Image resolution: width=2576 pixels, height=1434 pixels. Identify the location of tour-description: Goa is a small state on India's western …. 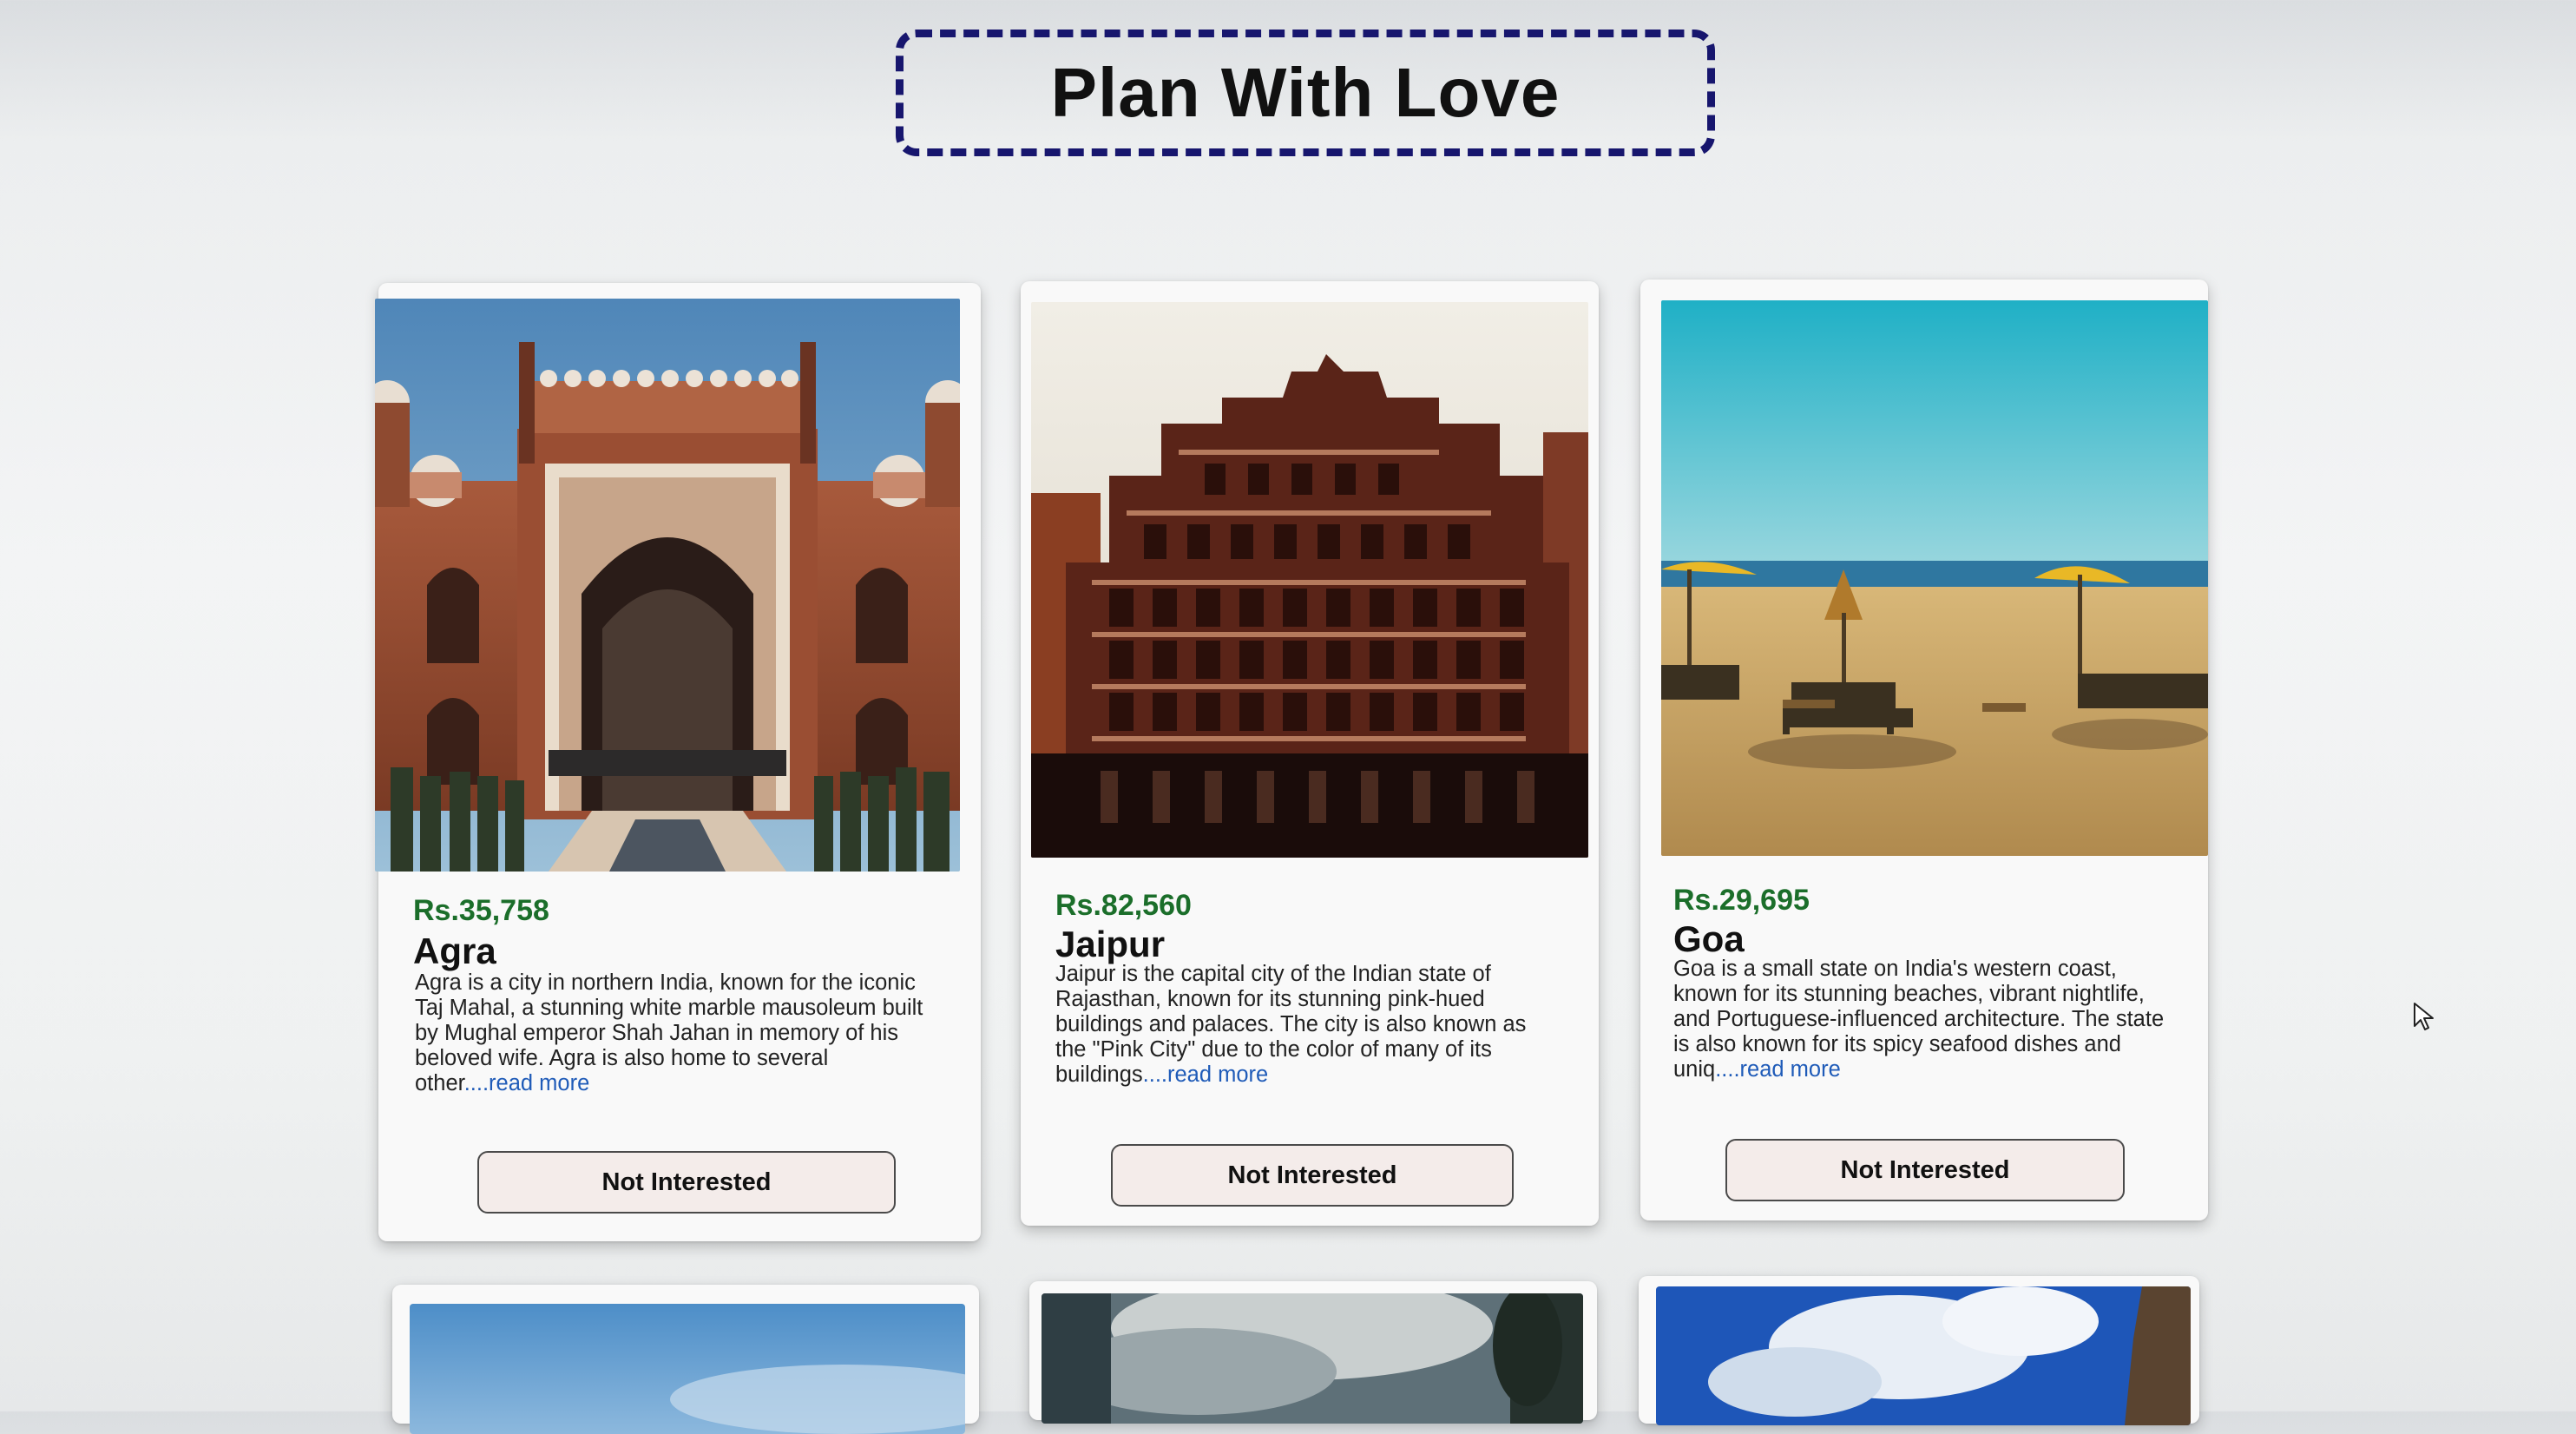
(1928, 1019).